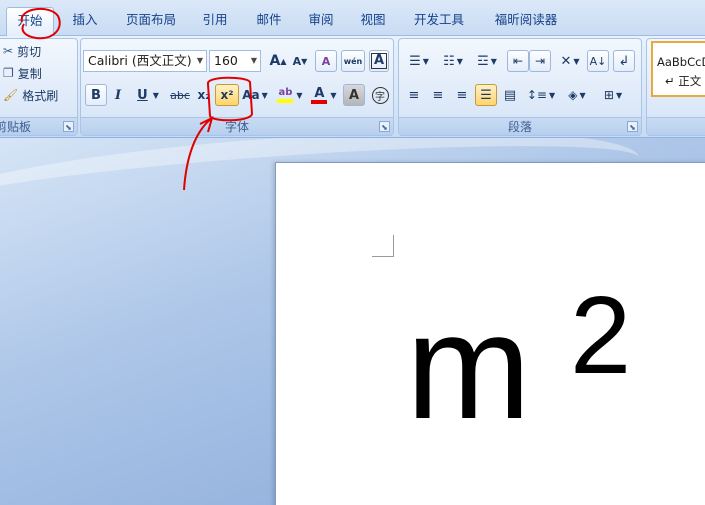 The width and height of the screenshot is (705, 505). What do you see at coordinates (601, 335) in the screenshot?
I see `formula-exponent: 2` at bounding box center [601, 335].